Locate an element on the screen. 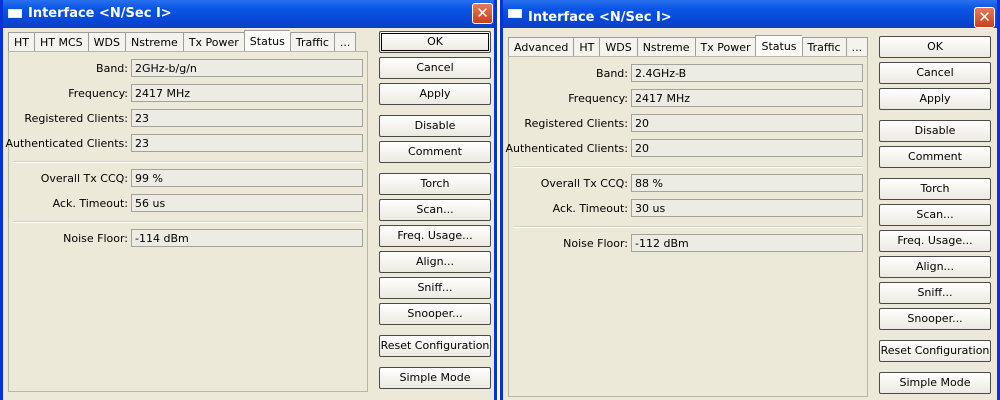 This screenshot has height=400, width=1000. ack-timeout-row: Ack. Timeout: 30 us is located at coordinates (688, 209).